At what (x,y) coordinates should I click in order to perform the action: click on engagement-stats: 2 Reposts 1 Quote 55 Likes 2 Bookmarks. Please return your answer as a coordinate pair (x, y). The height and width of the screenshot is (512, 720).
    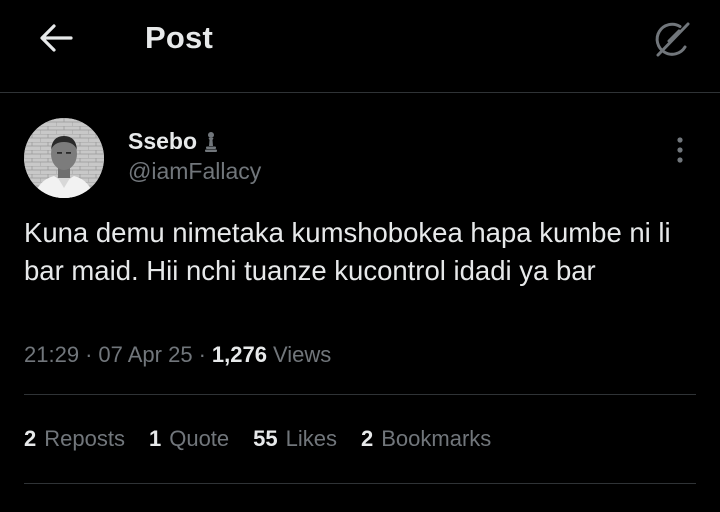
    Looking at the image, I should click on (269, 439).